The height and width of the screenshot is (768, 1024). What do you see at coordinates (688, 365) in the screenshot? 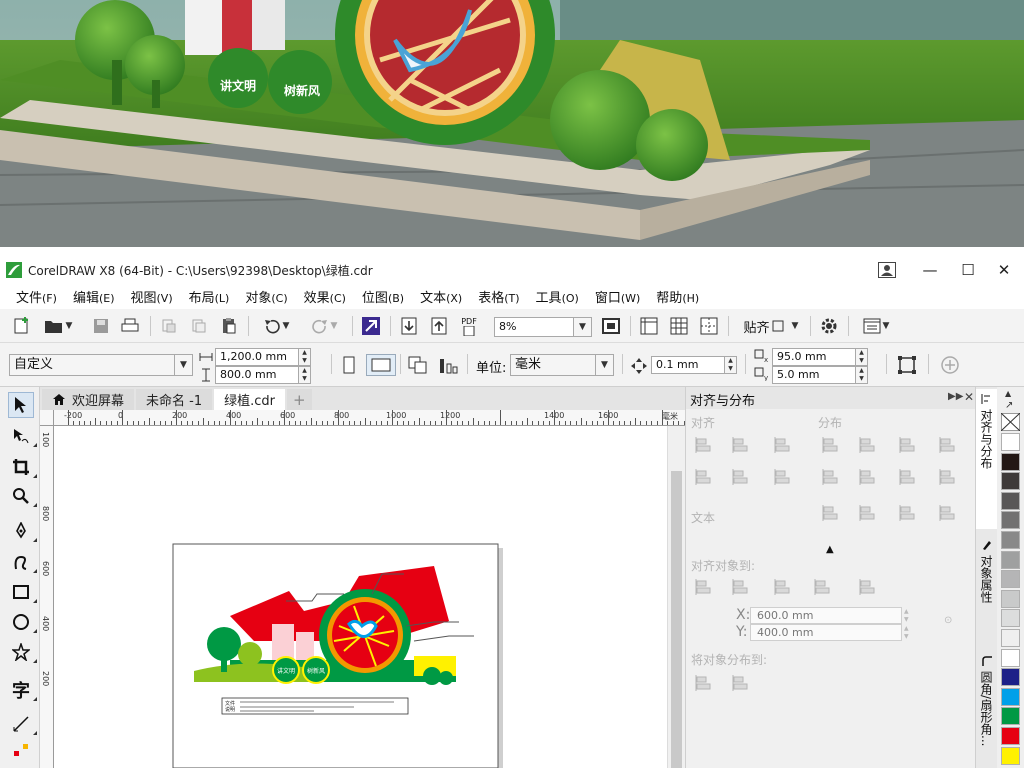
I see `nudge-distance-field: 0.1 mm` at bounding box center [688, 365].